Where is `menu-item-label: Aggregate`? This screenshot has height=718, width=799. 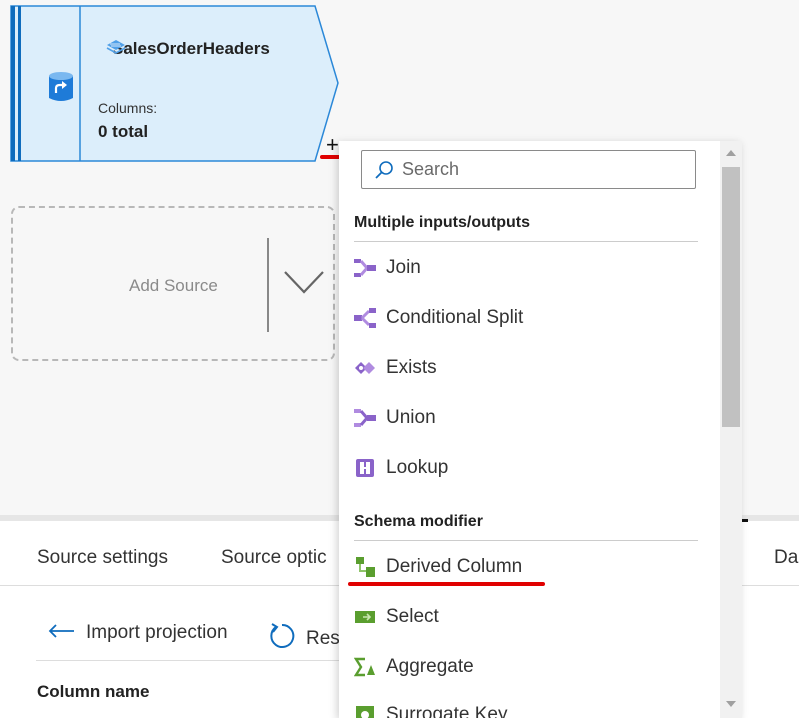
menu-item-label: Aggregate is located at coordinates (430, 666).